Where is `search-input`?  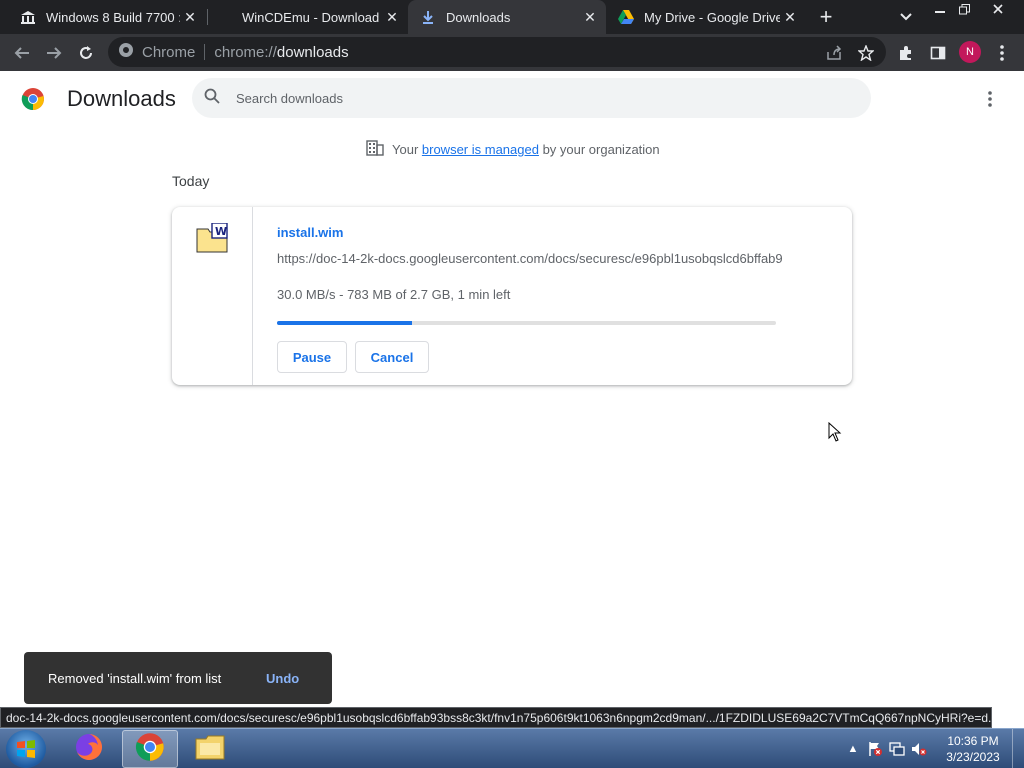 search-input is located at coordinates (536, 98).